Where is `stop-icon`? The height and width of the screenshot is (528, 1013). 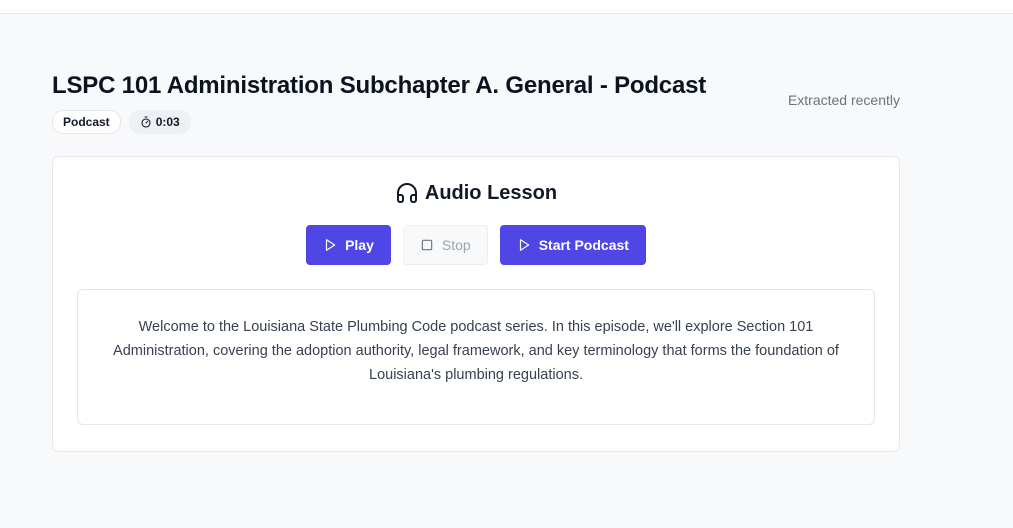
stop-icon is located at coordinates (427, 245).